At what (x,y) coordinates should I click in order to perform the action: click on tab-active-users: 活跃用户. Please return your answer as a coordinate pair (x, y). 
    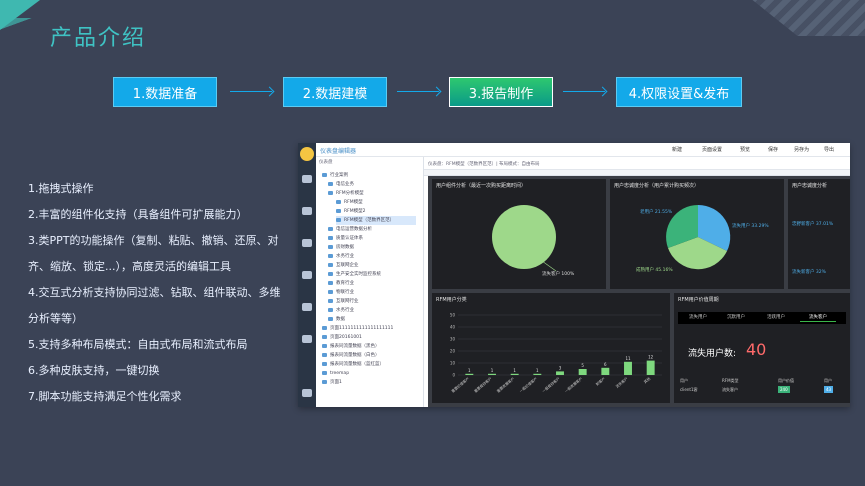
    Looking at the image, I should click on (776, 317).